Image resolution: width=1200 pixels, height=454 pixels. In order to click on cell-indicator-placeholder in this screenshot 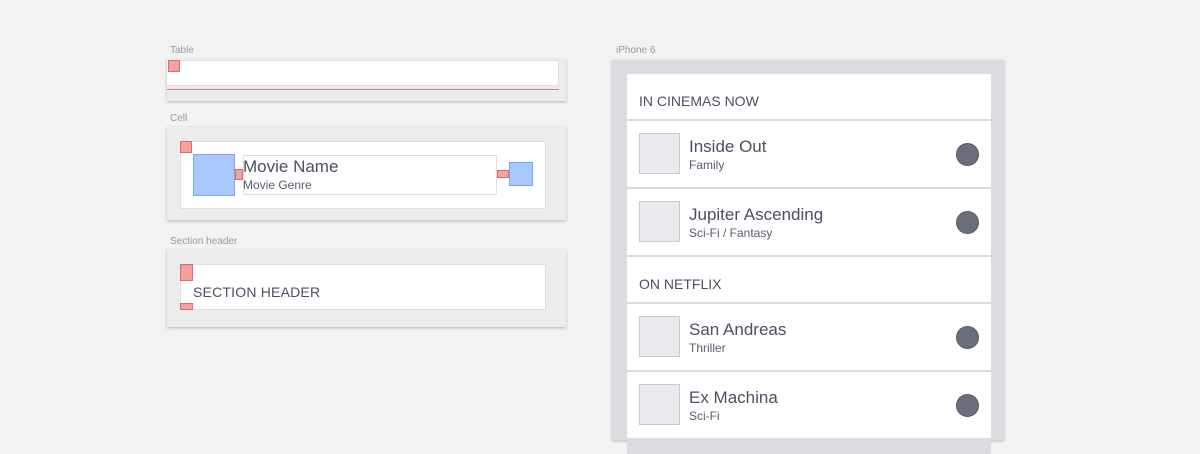, I will do `click(521, 174)`.